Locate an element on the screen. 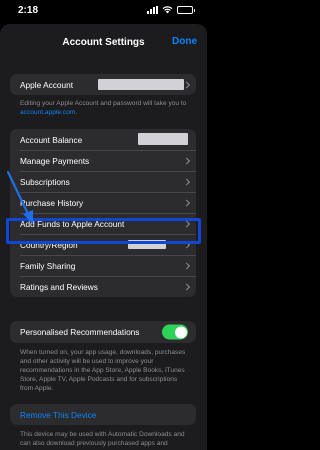 The image size is (320, 450). redacted-account-email is located at coordinates (141, 84).